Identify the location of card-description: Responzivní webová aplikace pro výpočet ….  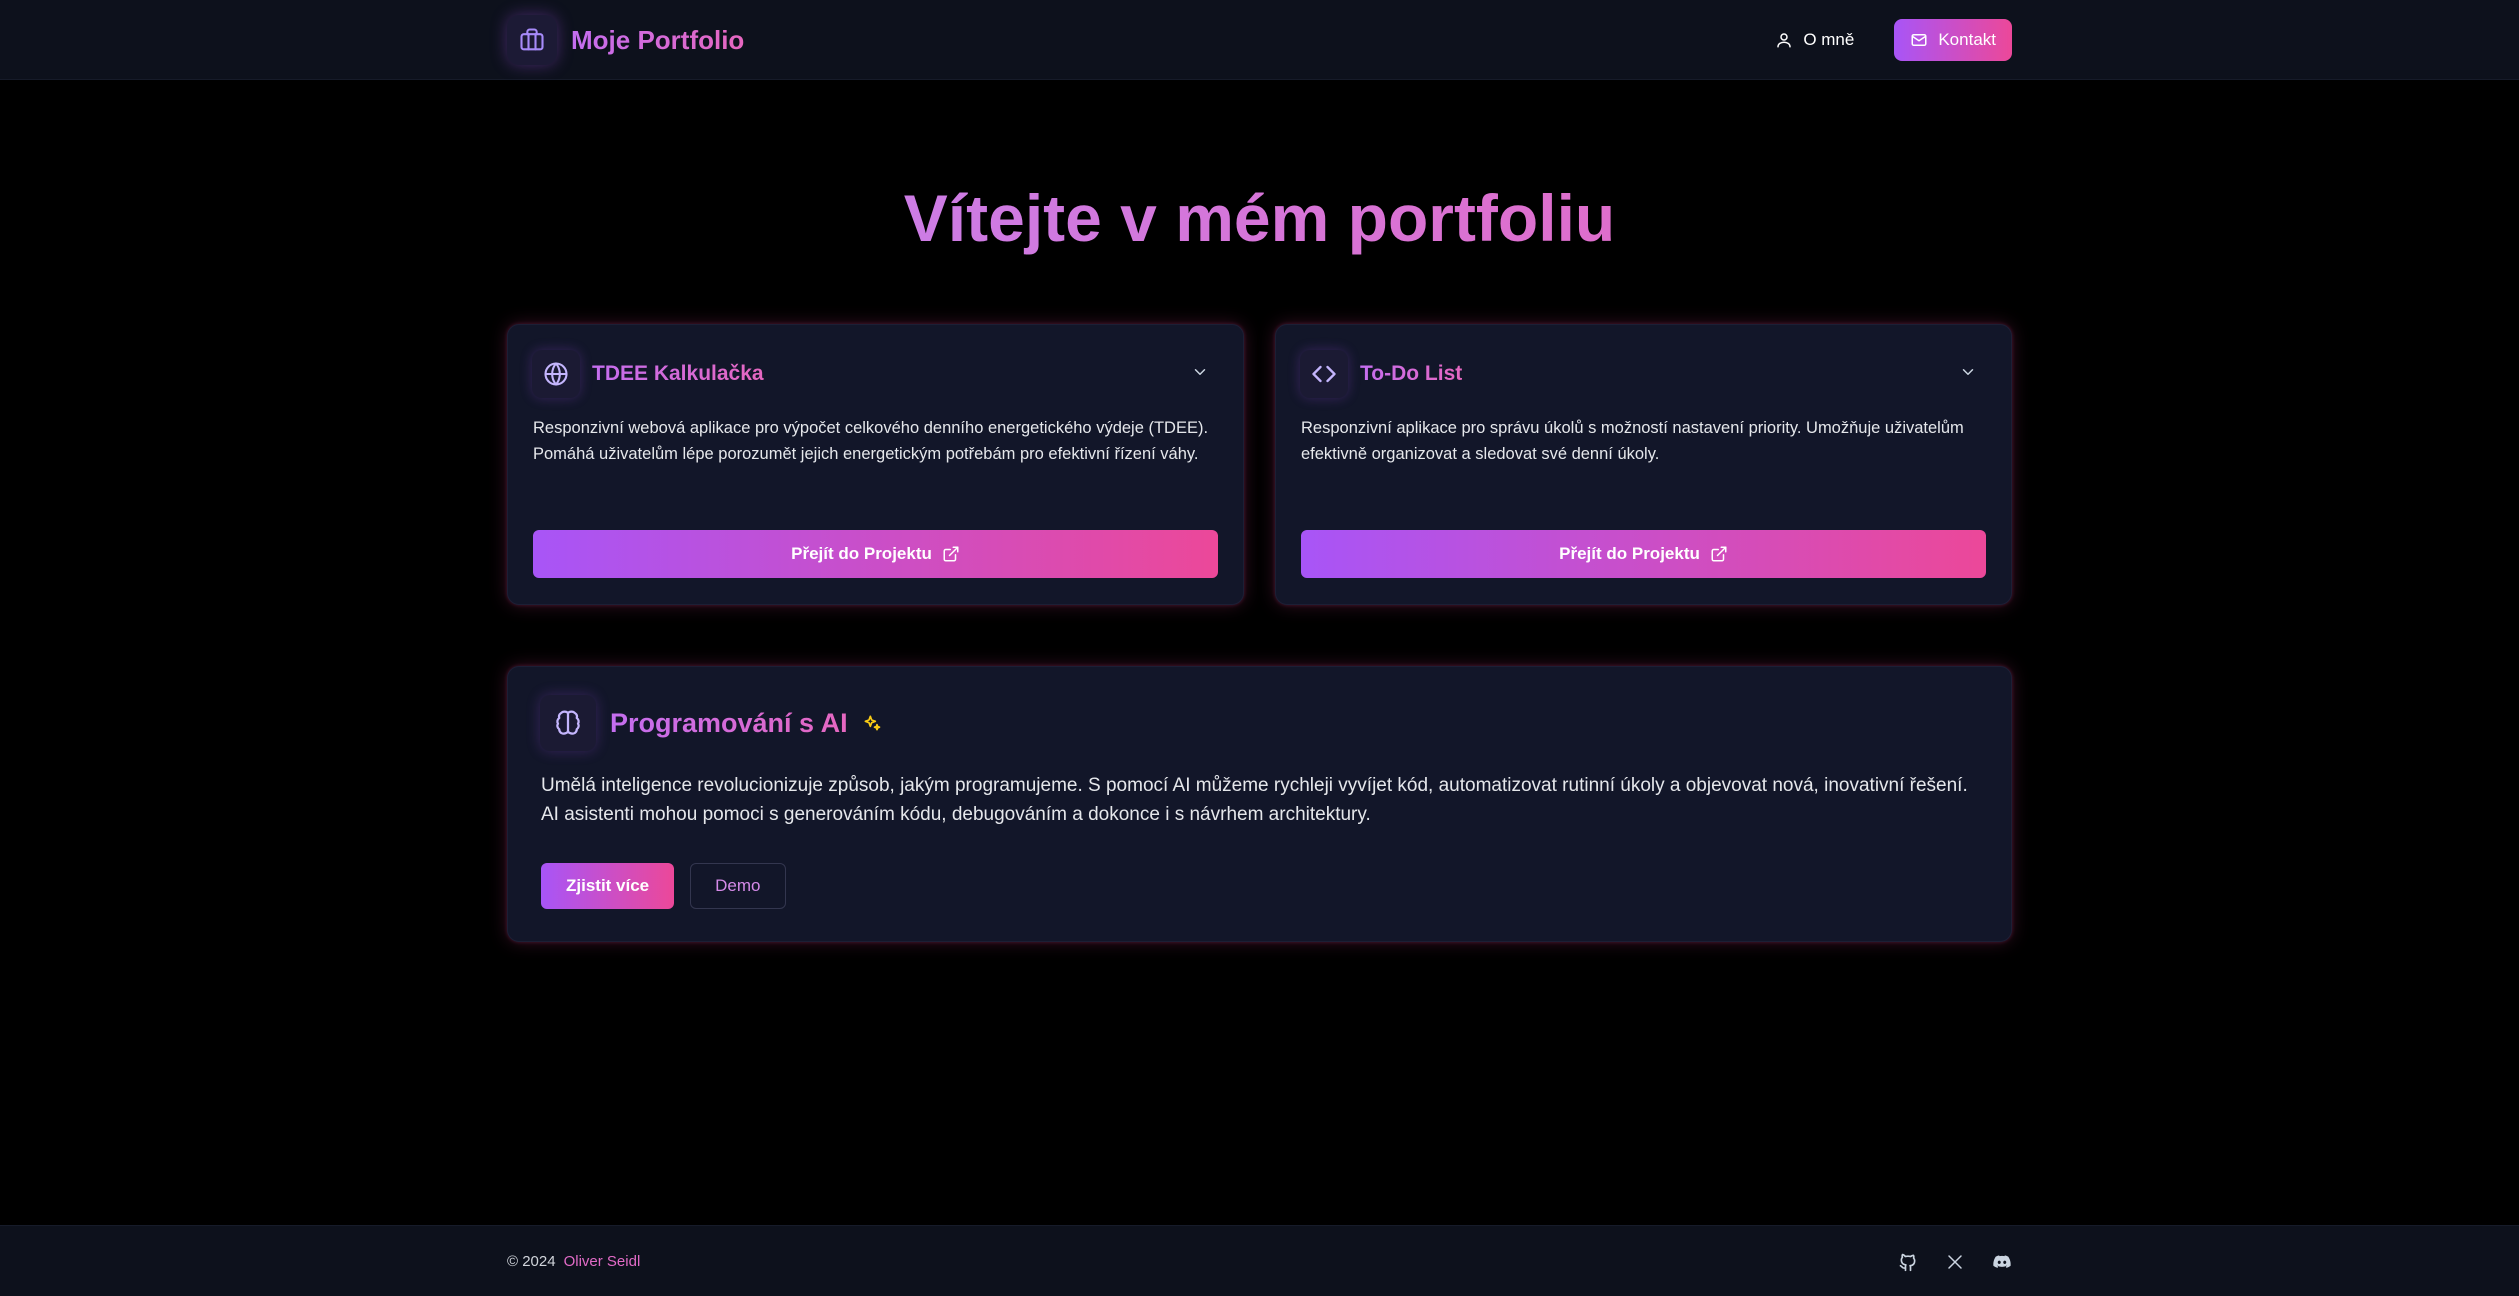
(871, 441).